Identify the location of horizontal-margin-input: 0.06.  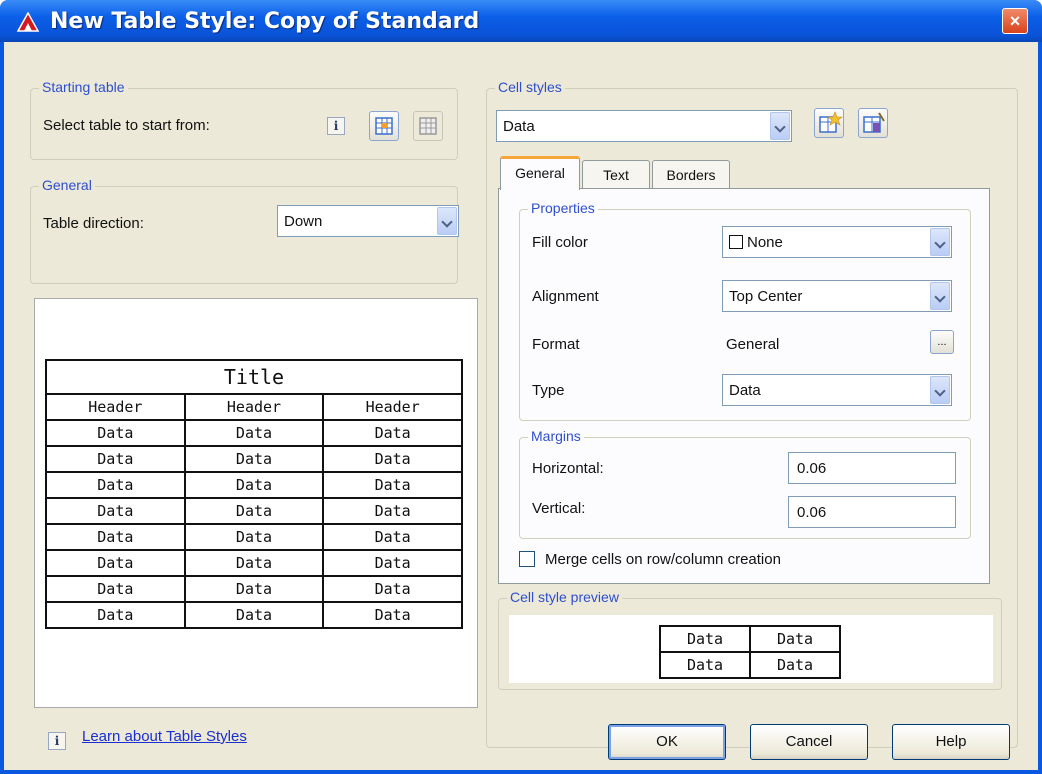
(872, 468).